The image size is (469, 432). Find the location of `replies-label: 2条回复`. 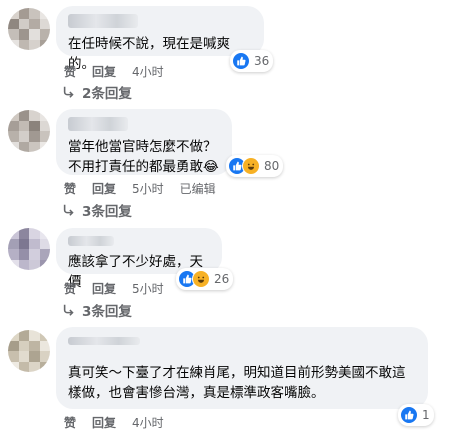

replies-label: 2条回复 is located at coordinates (107, 94).